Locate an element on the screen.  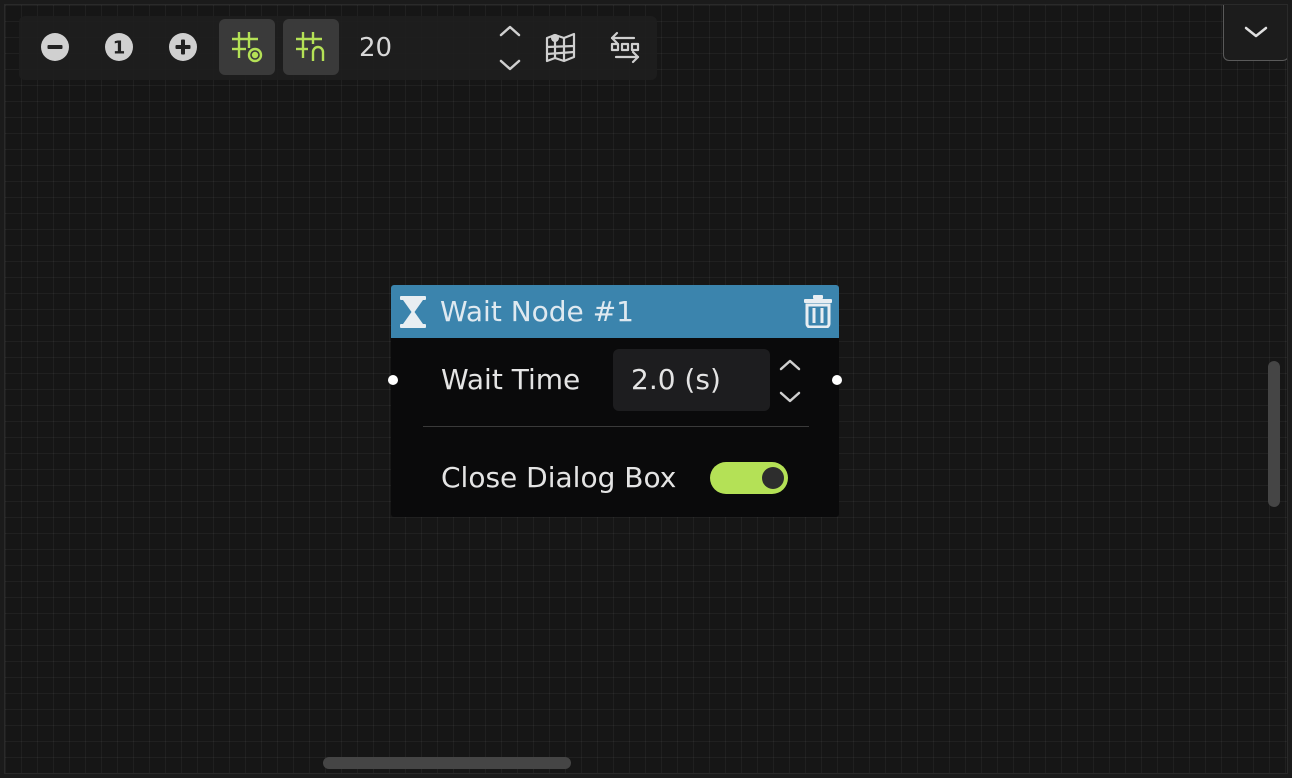
show-grid-toggle is located at coordinates (247, 47).